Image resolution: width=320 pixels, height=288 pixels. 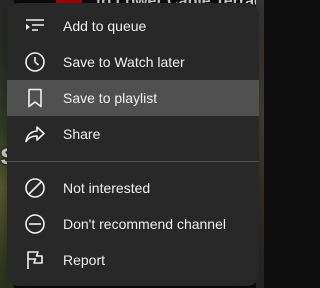 I want to click on flag-icon, so click(x=35, y=260).